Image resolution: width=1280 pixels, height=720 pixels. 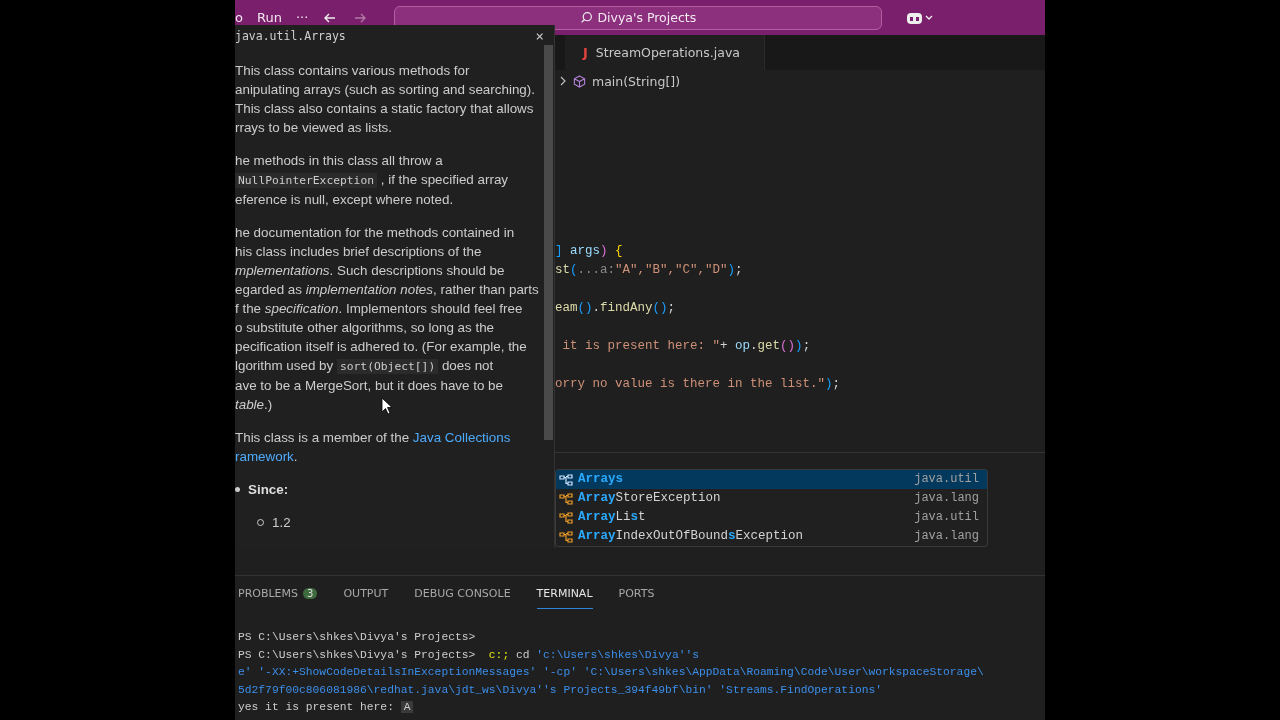 I want to click on doc-line: f the specification. Implementors should feel free, so click(x=379, y=309).